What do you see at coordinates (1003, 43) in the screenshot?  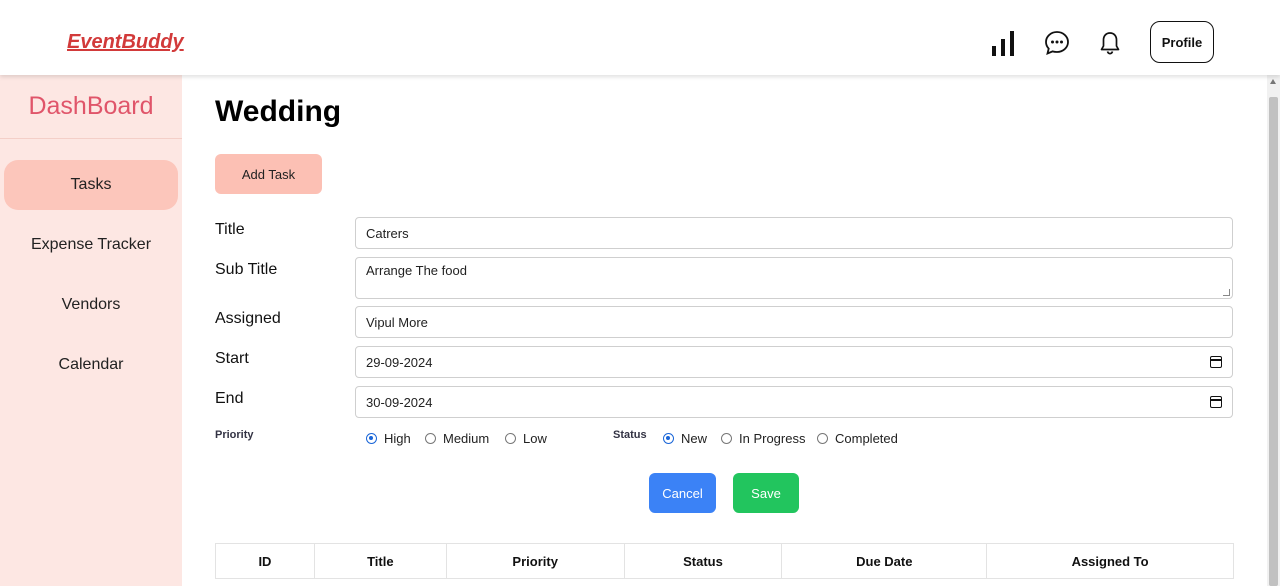 I see `bar-chart-icon` at bounding box center [1003, 43].